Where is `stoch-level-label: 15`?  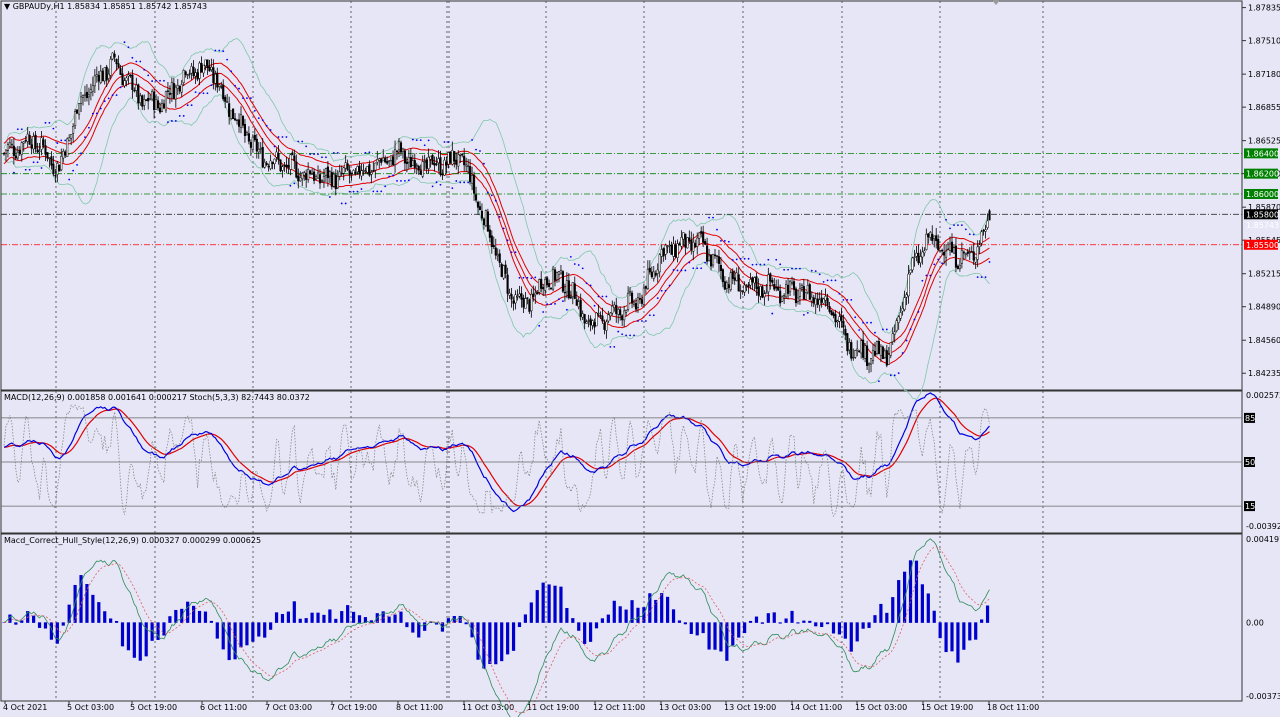 stoch-level-label: 15 is located at coordinates (1250, 506).